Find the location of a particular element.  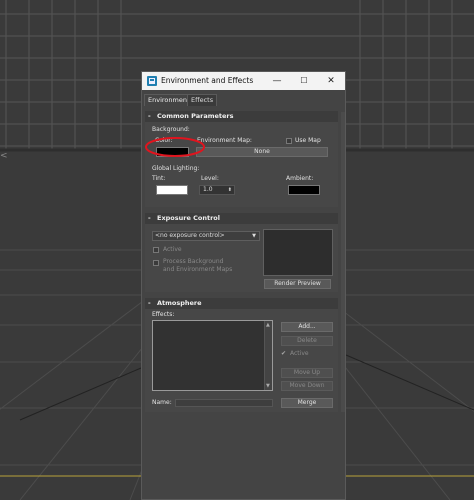

chevron-down-icon: ▼ is located at coordinates (254, 236).